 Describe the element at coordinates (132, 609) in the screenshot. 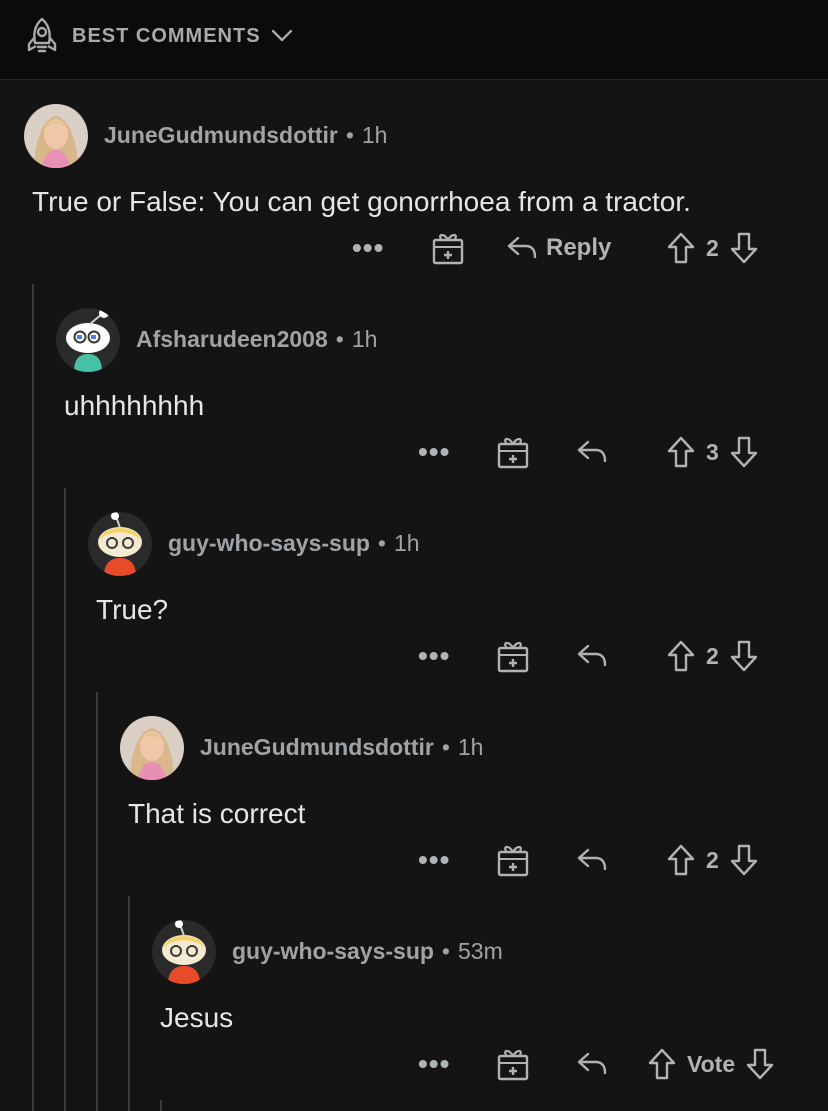

I see `comment-body: True?` at that location.